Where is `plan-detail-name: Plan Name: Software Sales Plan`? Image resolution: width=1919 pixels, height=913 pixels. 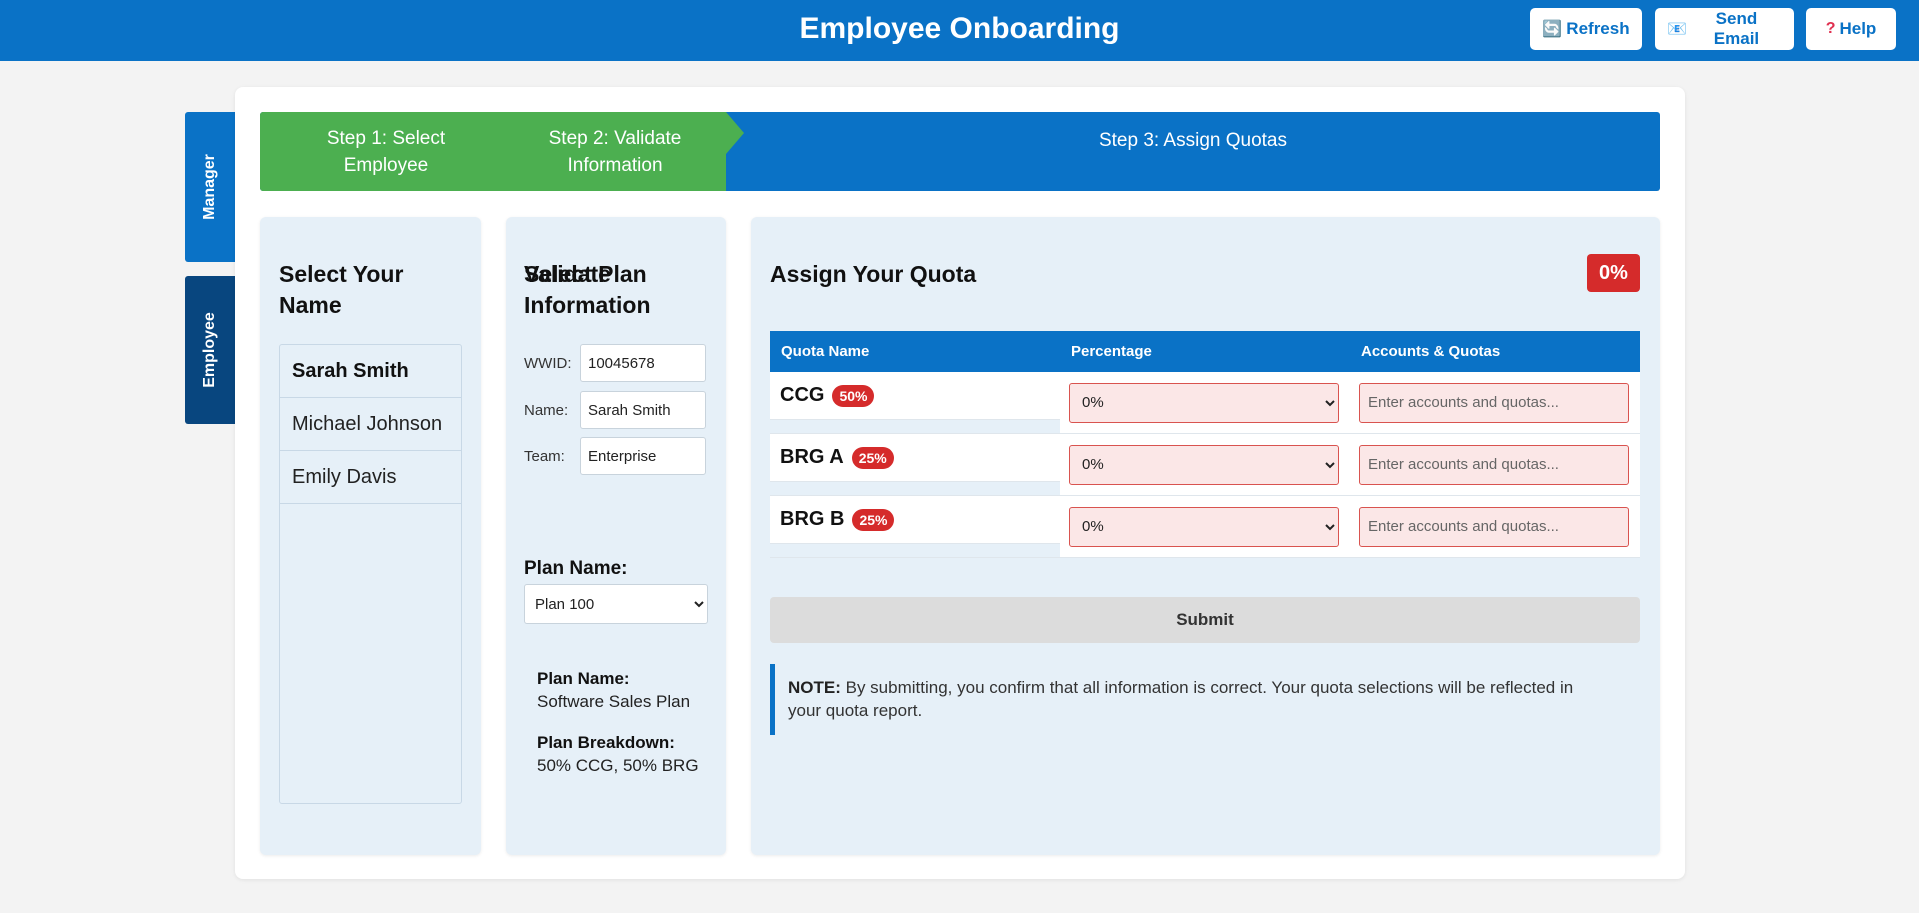
plan-detail-name: Plan Name: Software Sales Plan is located at coordinates (613, 690).